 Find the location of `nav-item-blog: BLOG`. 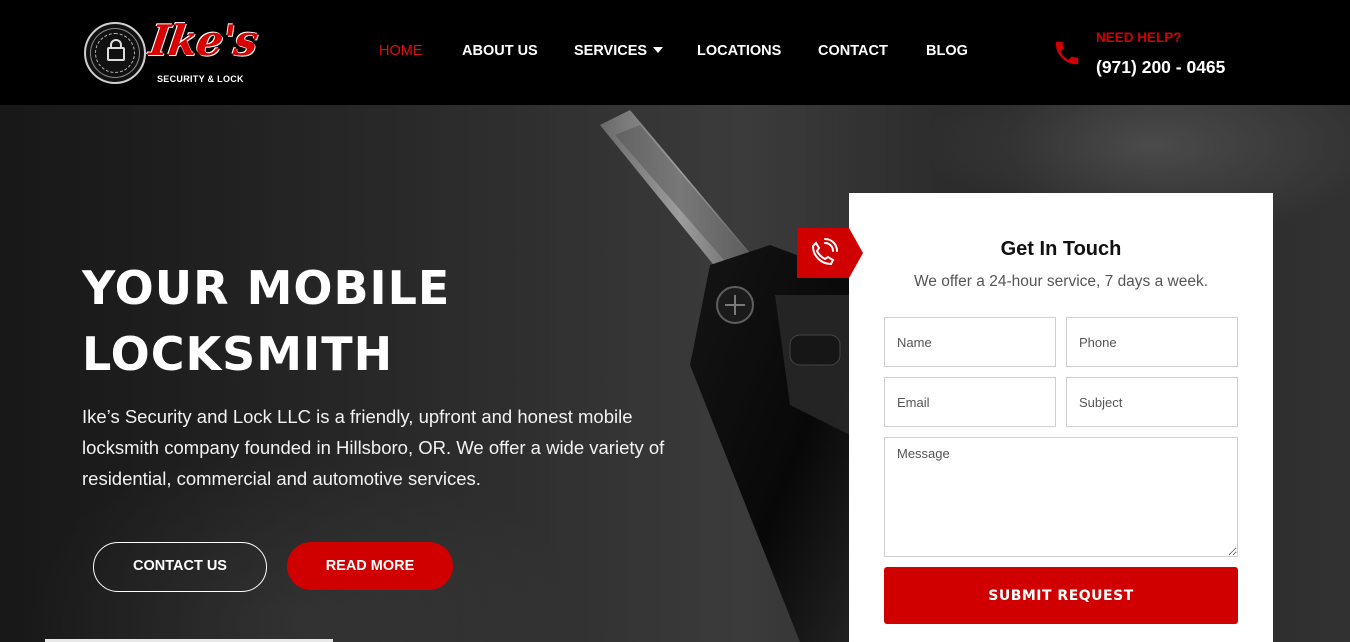

nav-item-blog: BLOG is located at coordinates (947, 51).